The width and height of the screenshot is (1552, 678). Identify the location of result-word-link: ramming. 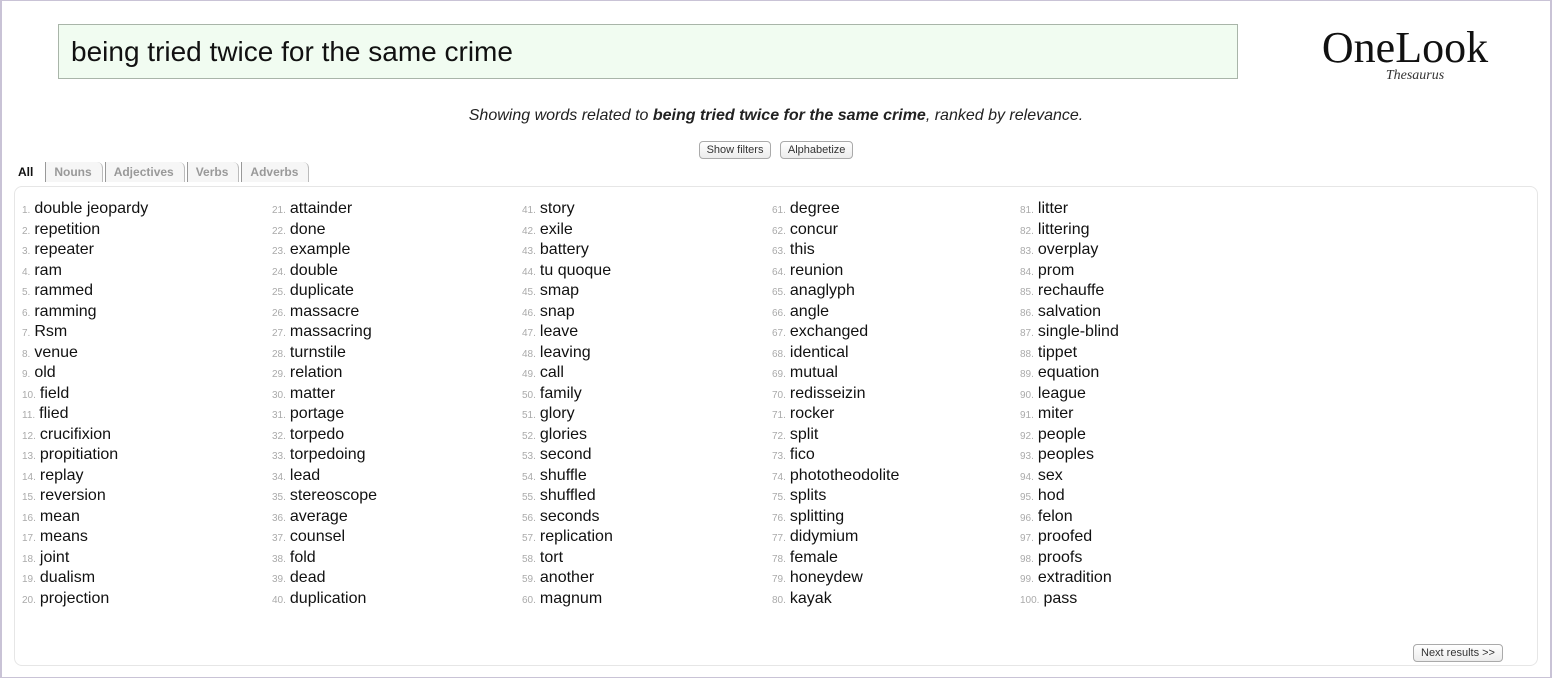
(65, 311).